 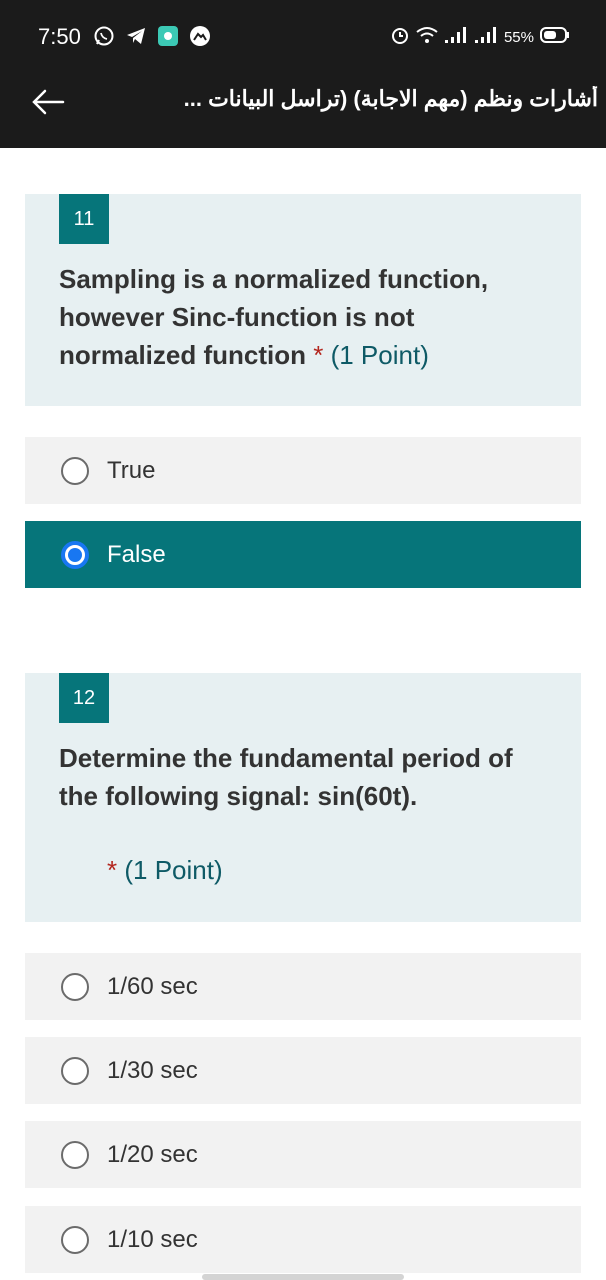 What do you see at coordinates (131, 470) in the screenshot?
I see `option-label: True` at bounding box center [131, 470].